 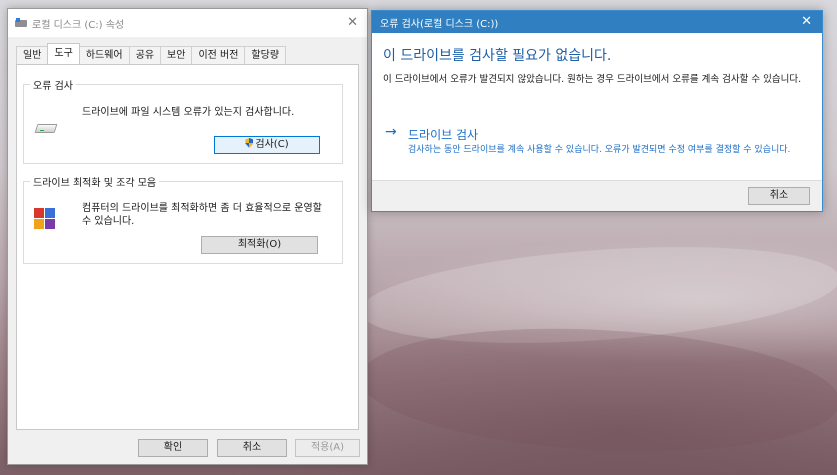 What do you see at coordinates (183, 120) in the screenshot?
I see `error-check-group: 오류 검사 드라이브에 파일 시스템 오류가 있는지 검사합니다. 검사(C)` at bounding box center [183, 120].